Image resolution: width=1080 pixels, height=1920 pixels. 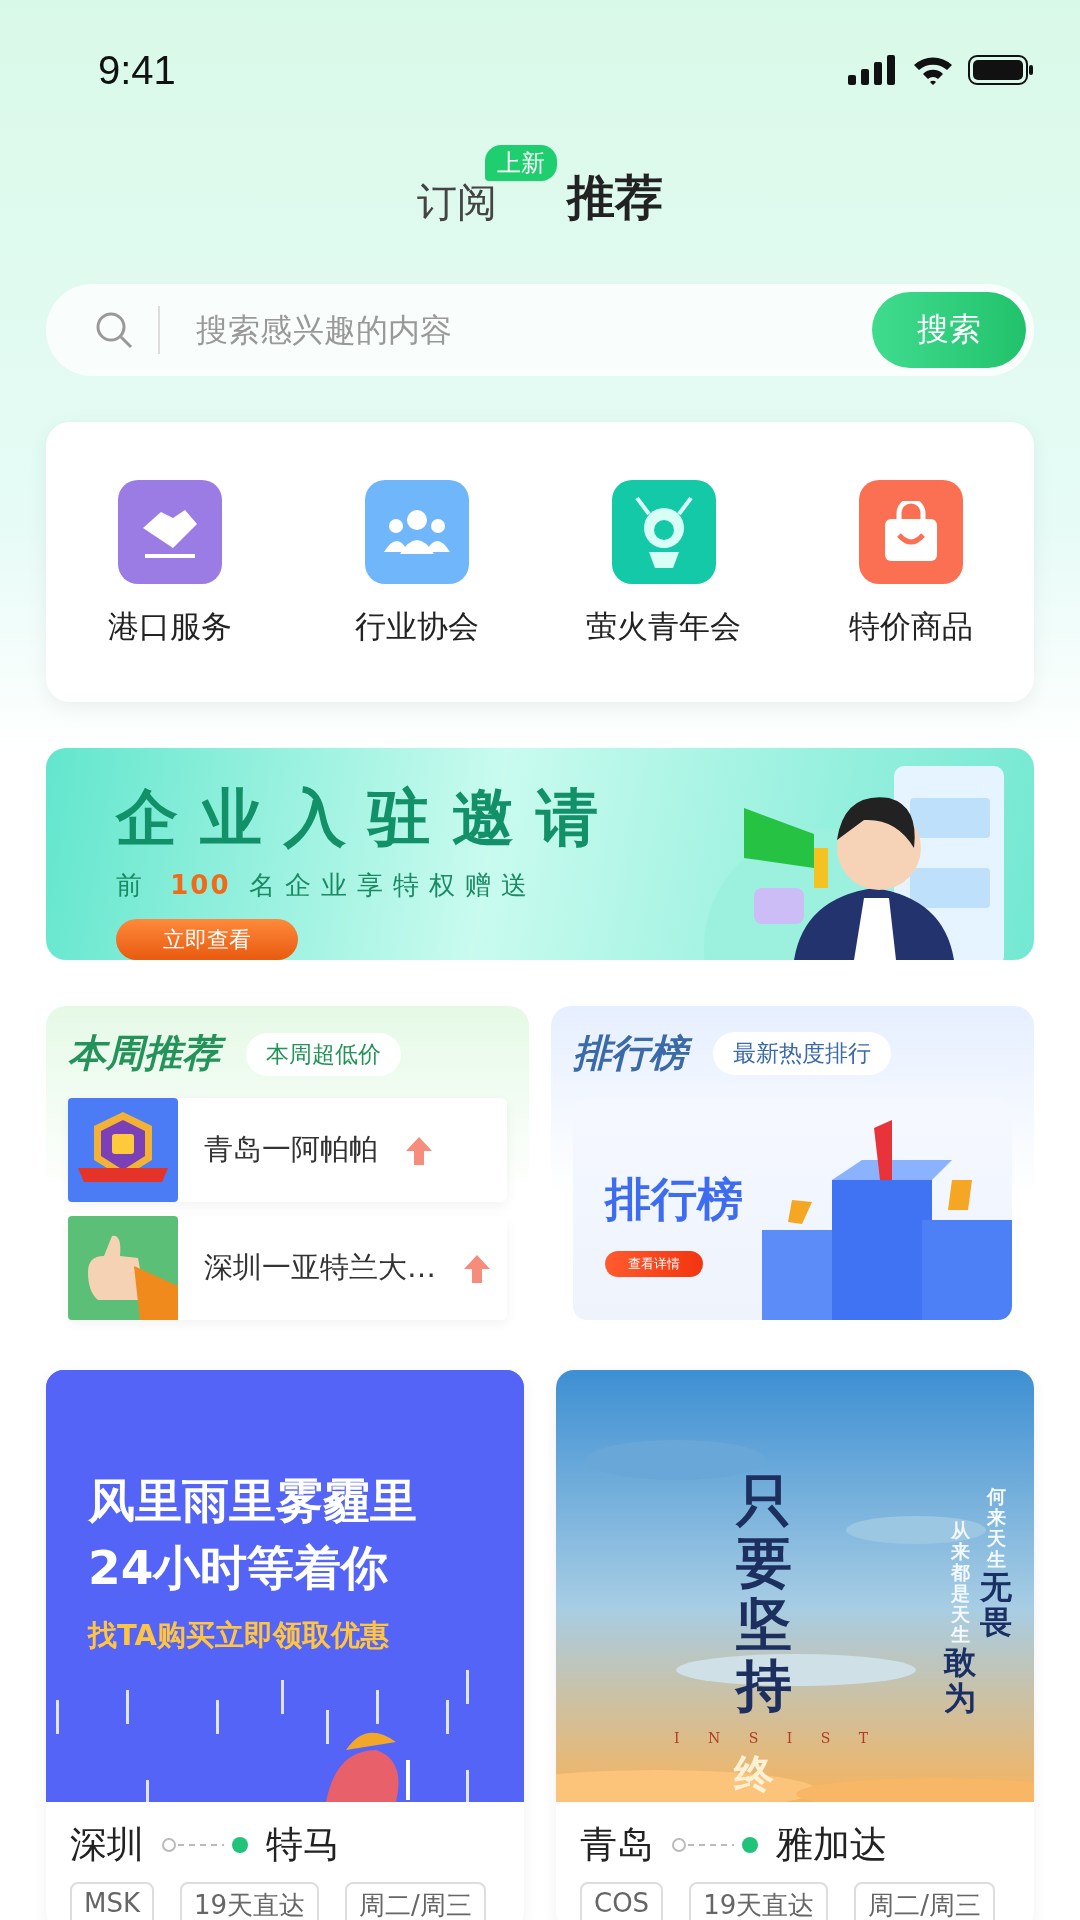 What do you see at coordinates (303, 1845) in the screenshot?
I see `destination-city: 特马` at bounding box center [303, 1845].